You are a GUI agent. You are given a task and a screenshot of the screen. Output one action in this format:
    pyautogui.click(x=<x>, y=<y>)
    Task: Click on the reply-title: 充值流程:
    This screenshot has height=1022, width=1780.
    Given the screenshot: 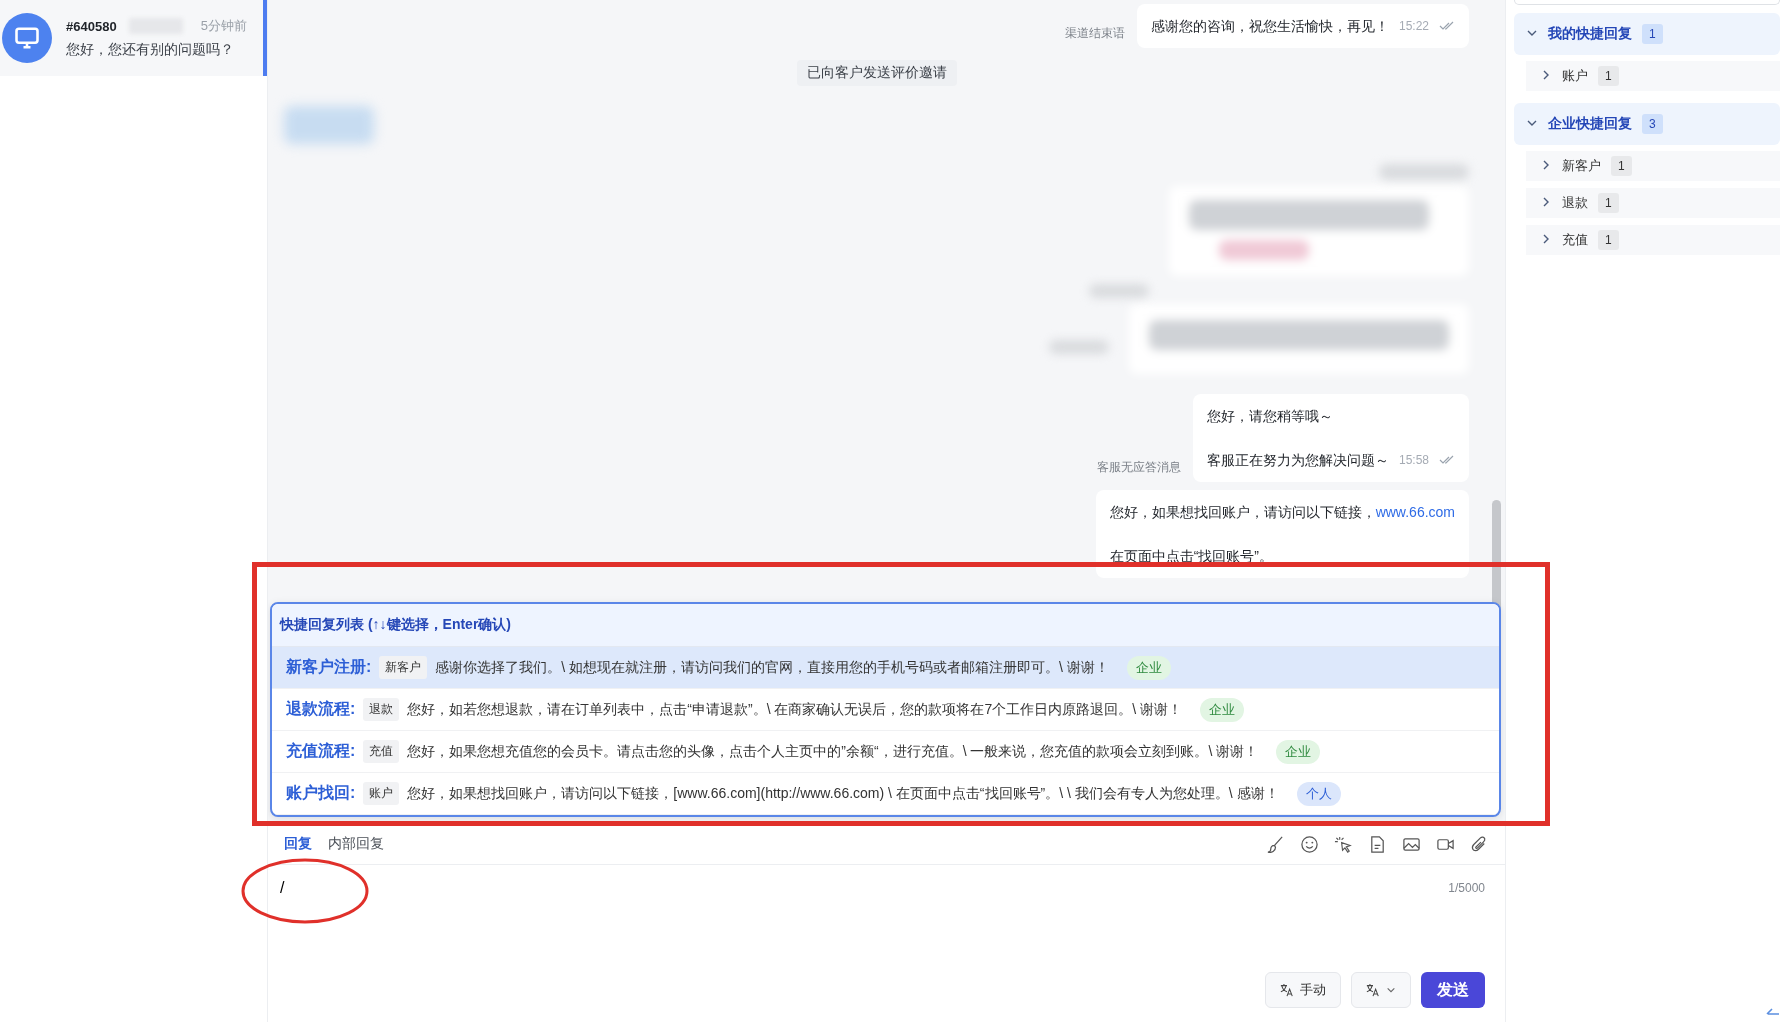 What is the action you would take?
    pyautogui.click(x=321, y=751)
    